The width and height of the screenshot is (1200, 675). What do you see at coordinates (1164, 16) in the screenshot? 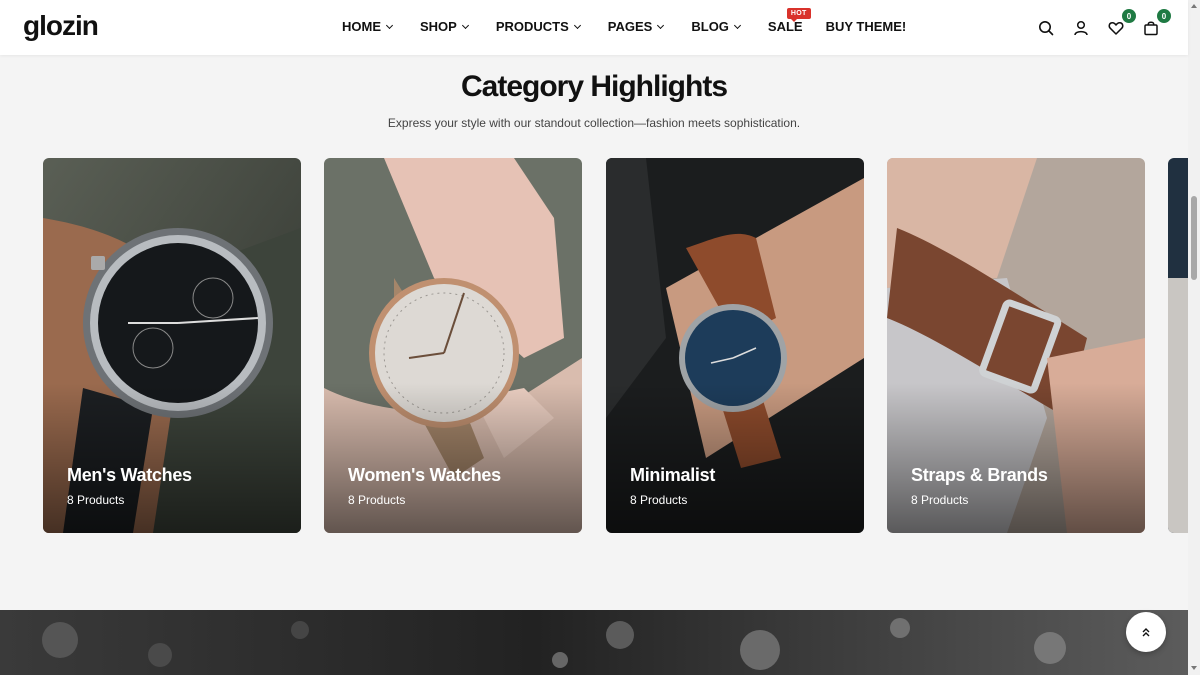
I see `cart-count: 0` at bounding box center [1164, 16].